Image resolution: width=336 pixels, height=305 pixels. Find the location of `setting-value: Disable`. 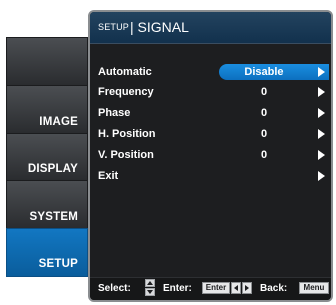

setting-value: Disable is located at coordinates (264, 72).